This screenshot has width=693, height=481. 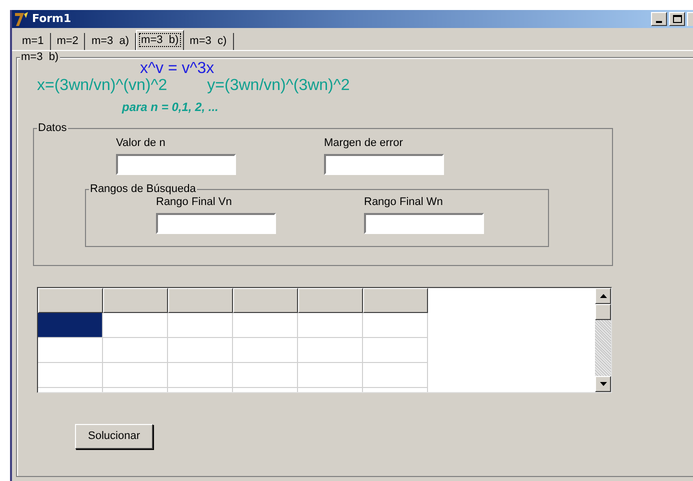 I want to click on group-title: m=3 b), so click(x=40, y=57).